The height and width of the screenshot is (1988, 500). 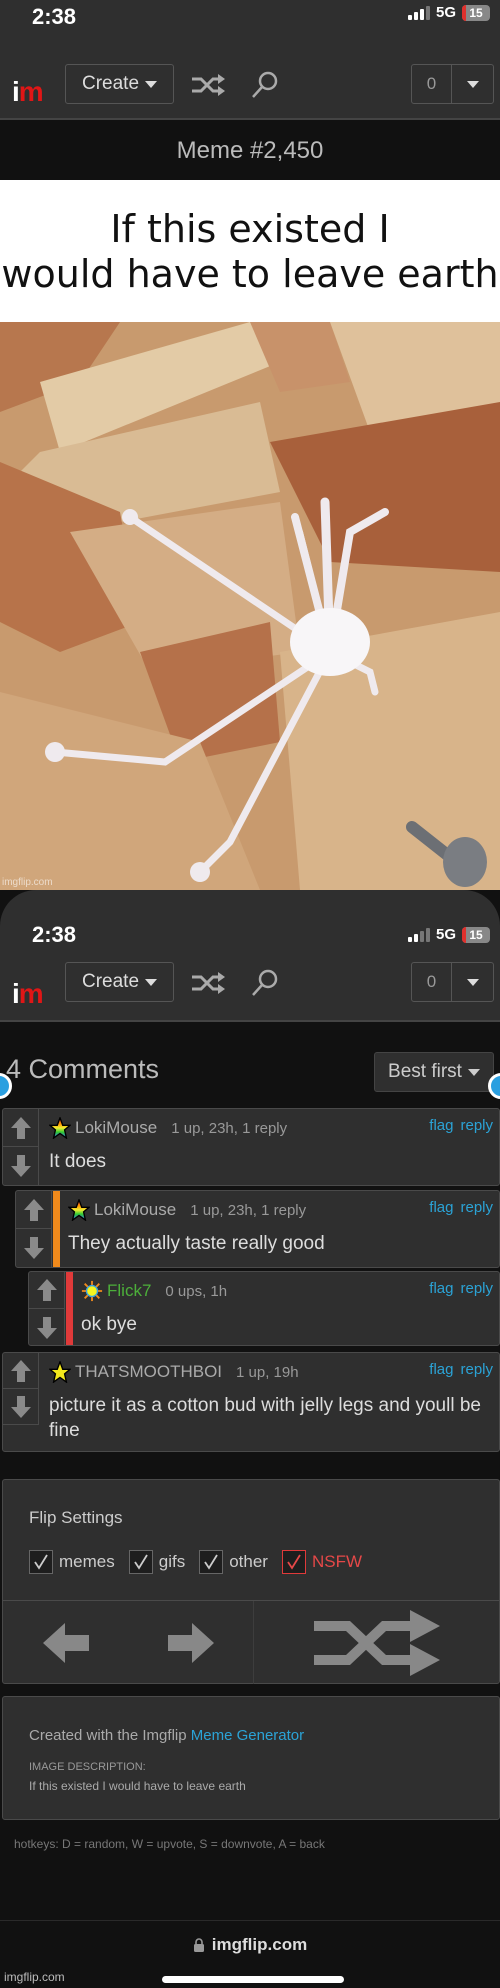 I want to click on nsfw-checkbox, so click(x=293, y=1562).